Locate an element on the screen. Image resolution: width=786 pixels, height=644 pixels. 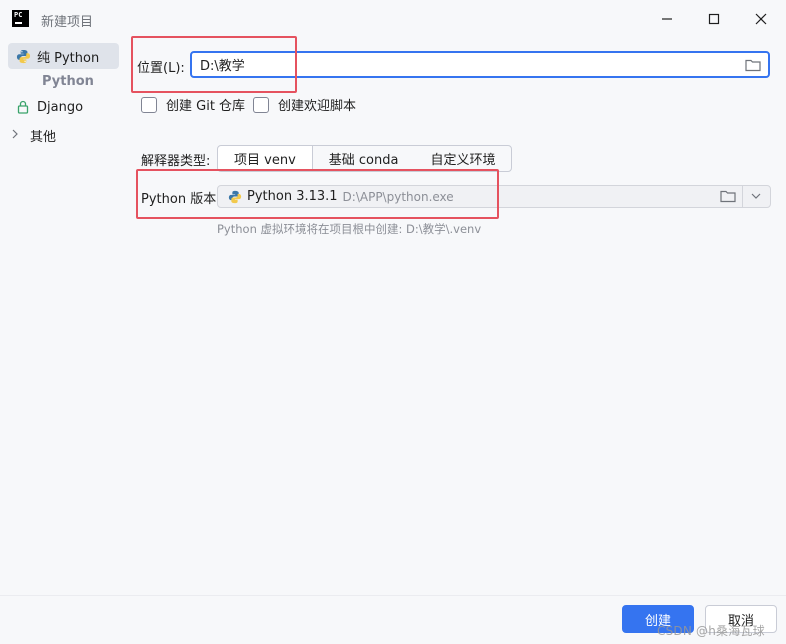
location-label: 位置(L): is located at coordinates (161, 68).